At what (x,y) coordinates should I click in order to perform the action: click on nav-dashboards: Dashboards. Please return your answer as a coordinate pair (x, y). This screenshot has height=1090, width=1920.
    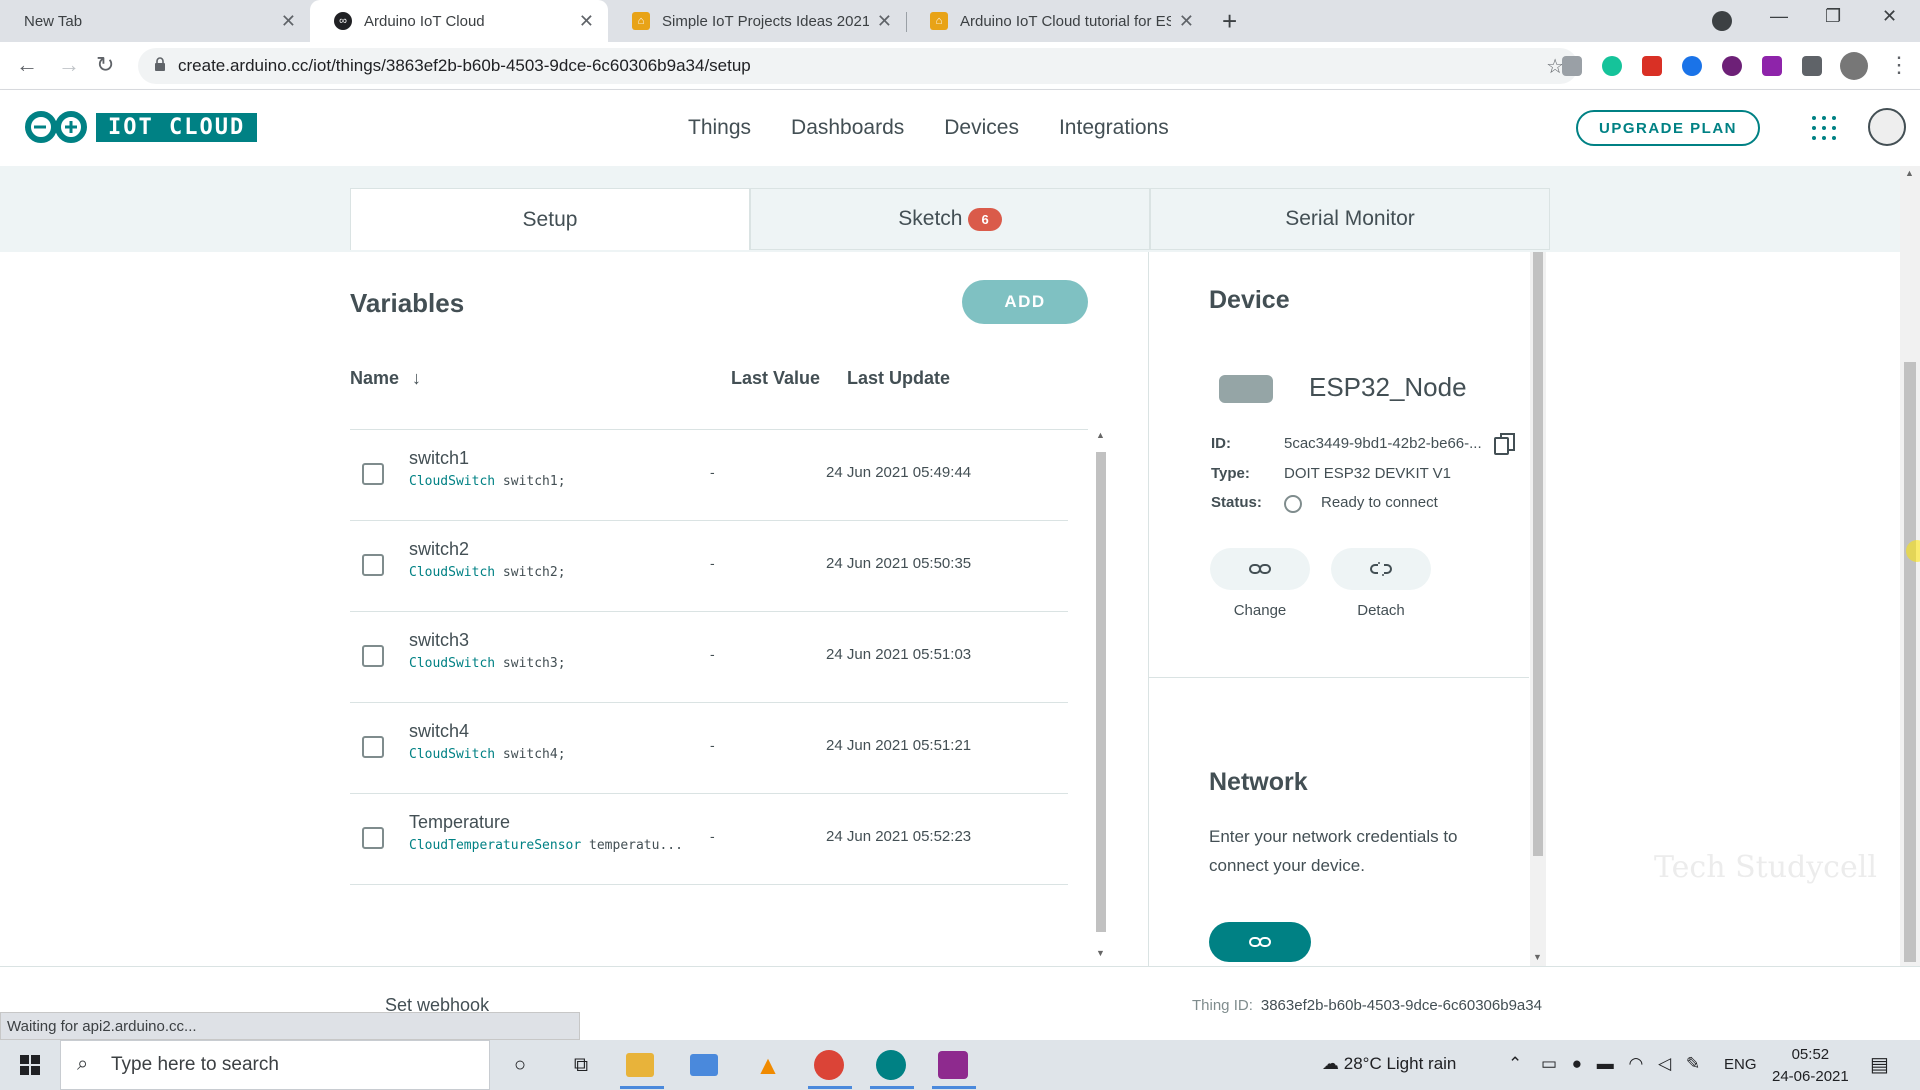
    Looking at the image, I should click on (847, 128).